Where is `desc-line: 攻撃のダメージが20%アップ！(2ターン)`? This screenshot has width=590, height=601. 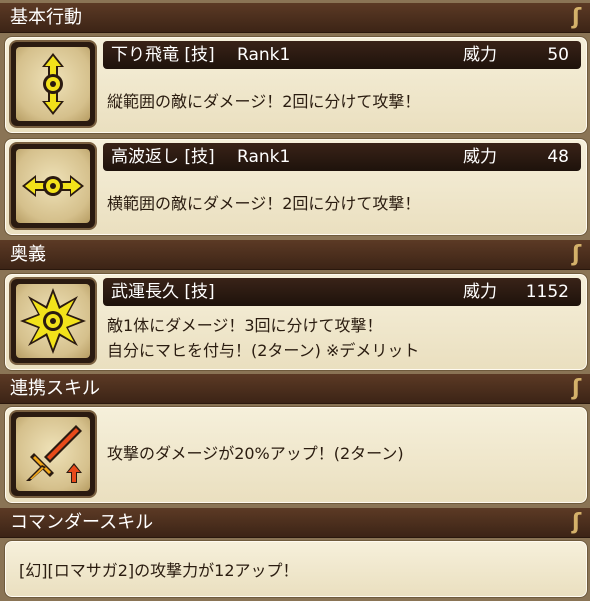 desc-line: 攻撃のダメージが20%アップ！(2ターン) is located at coordinates (255, 453).